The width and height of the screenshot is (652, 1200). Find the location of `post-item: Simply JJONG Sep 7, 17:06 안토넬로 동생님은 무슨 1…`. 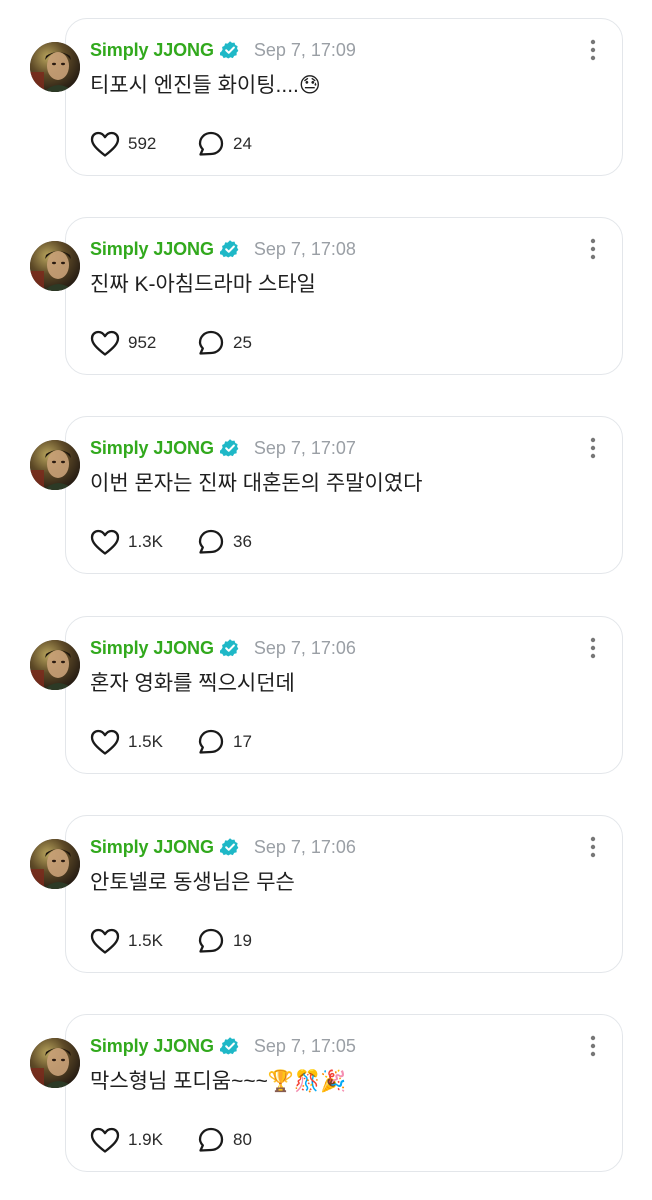

post-item: Simply JJONG Sep 7, 17:06 안토넬로 동생님은 무슨 1… is located at coordinates (326, 896).